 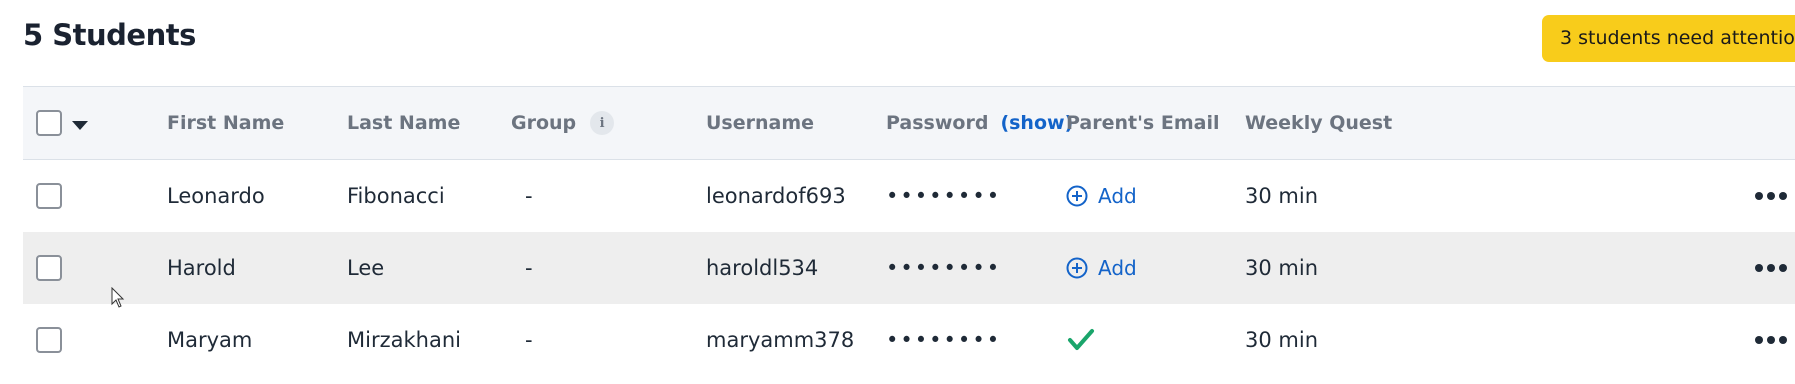 I want to click on page-title: 5 Students, so click(x=109, y=35).